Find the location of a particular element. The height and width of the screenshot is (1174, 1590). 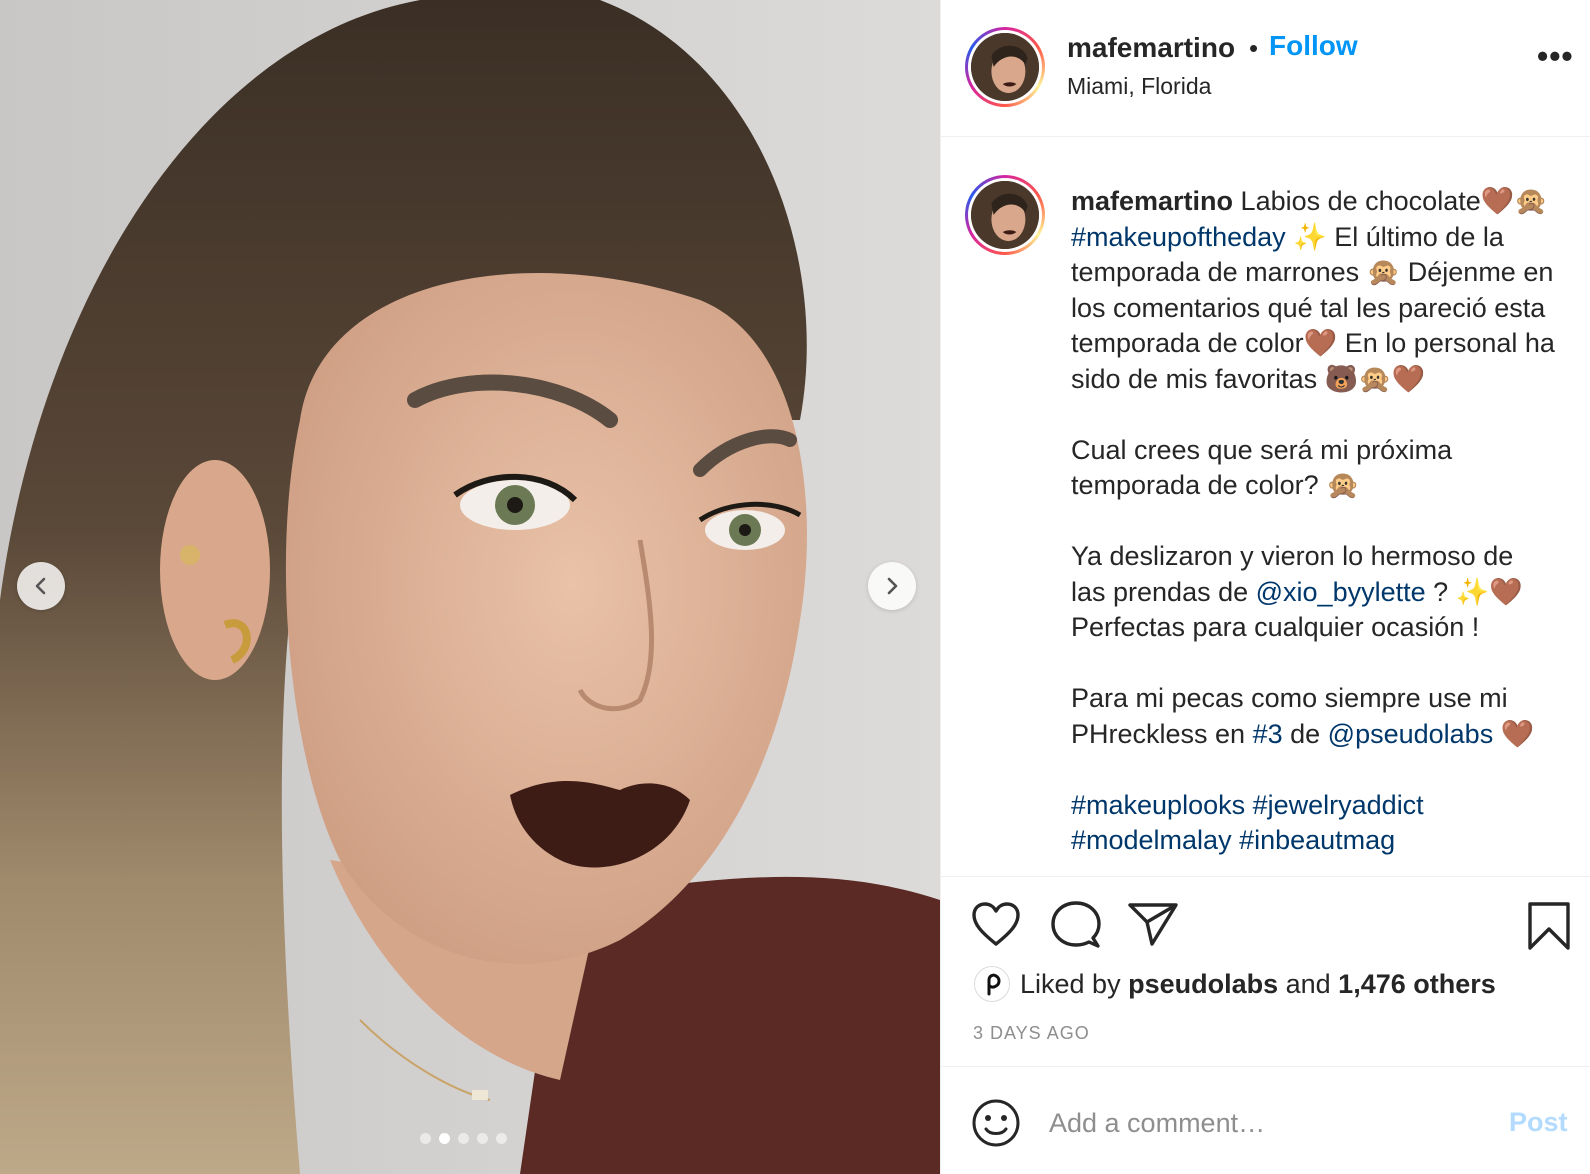

emoji-icon is located at coordinates (996, 1125).